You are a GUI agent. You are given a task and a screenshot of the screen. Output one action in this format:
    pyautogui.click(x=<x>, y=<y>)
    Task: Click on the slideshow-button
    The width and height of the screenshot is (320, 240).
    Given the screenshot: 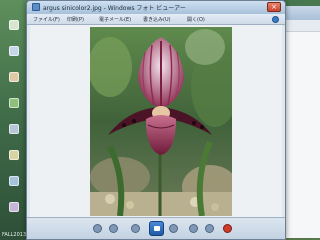 What is the action you would take?
    pyautogui.click(x=156, y=228)
    